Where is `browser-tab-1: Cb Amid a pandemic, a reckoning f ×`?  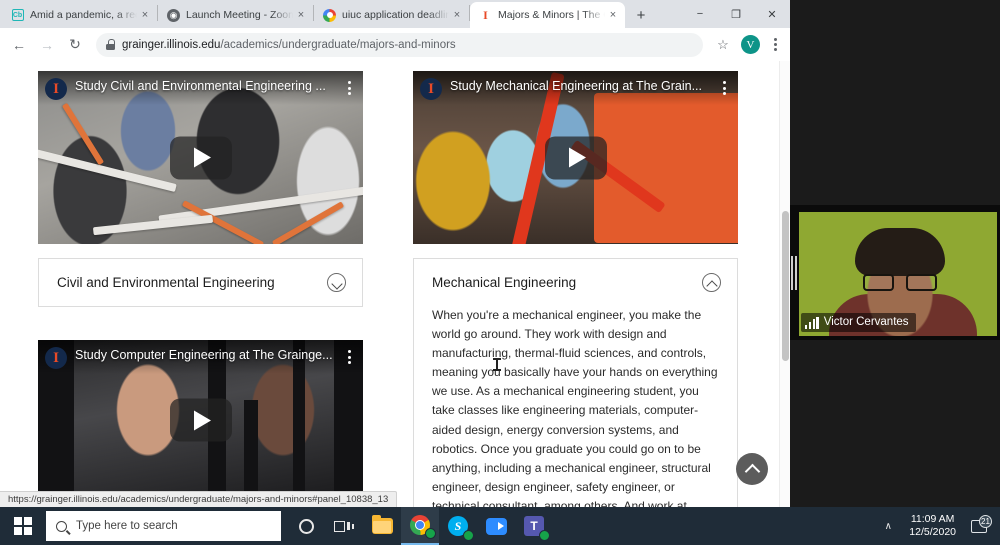
browser-tab-1: Cb Amid a pandemic, a reckoning f × is located at coordinates (79, 15).